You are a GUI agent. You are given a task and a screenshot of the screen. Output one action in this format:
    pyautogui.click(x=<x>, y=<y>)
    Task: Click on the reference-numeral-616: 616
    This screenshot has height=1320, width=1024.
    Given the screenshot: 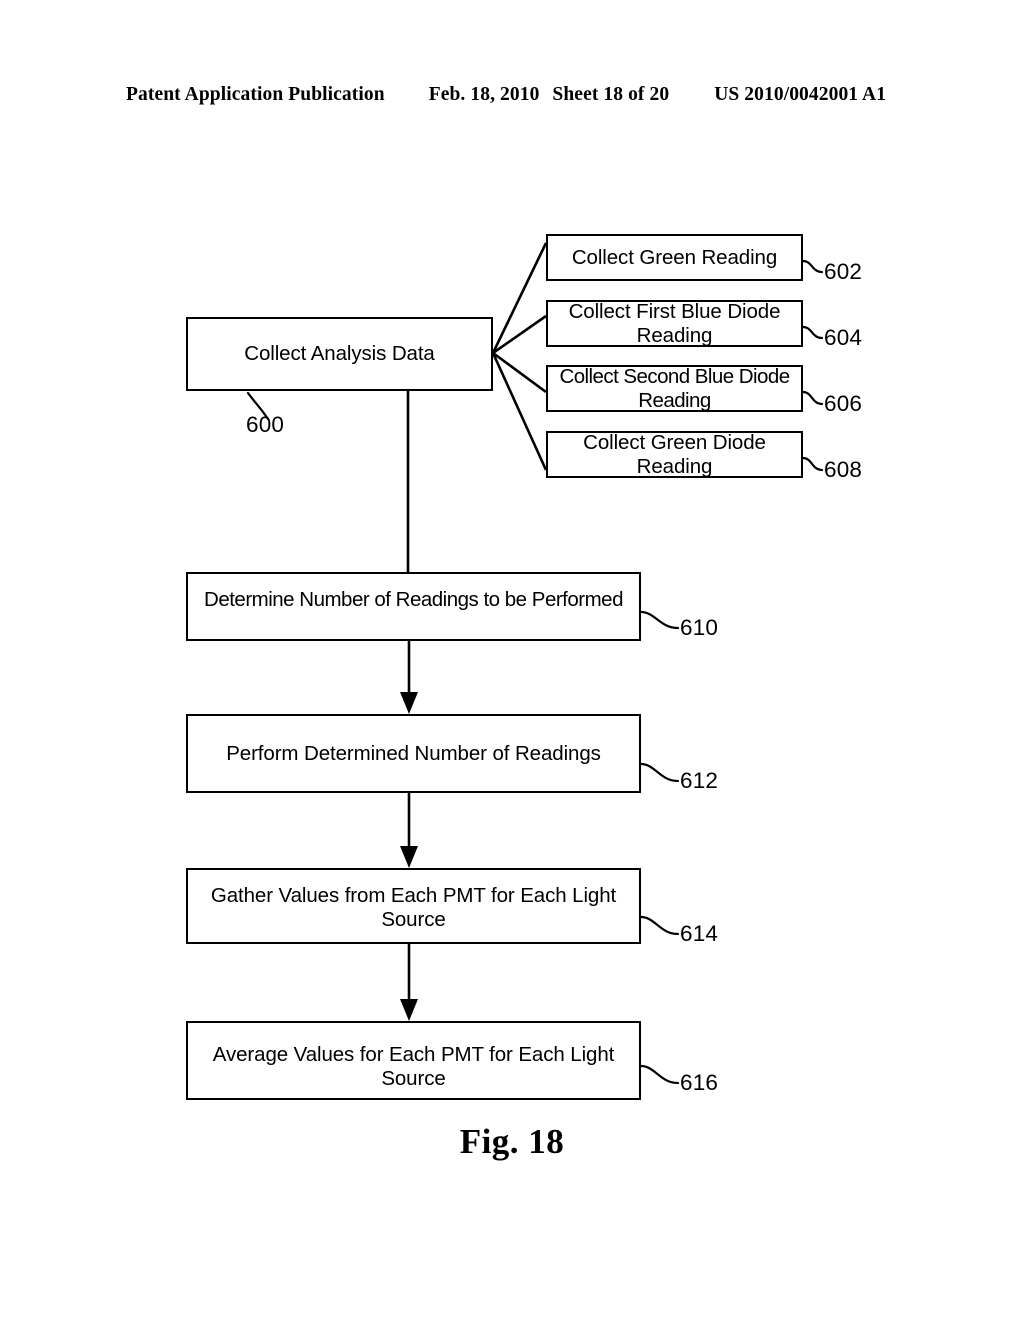 What is the action you would take?
    pyautogui.click(x=699, y=1082)
    